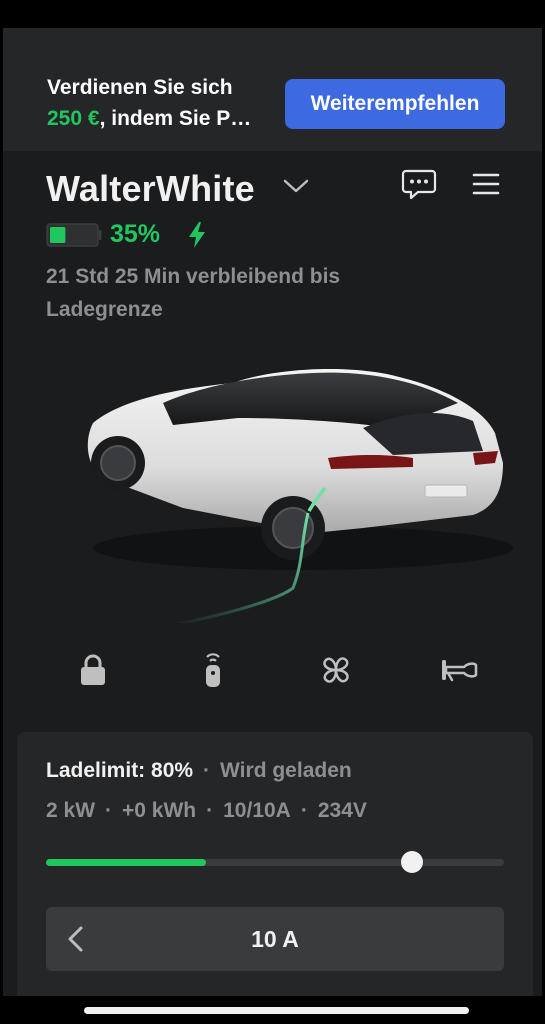 The image size is (545, 1024). What do you see at coordinates (486, 184) in the screenshot?
I see `menu-icon` at bounding box center [486, 184].